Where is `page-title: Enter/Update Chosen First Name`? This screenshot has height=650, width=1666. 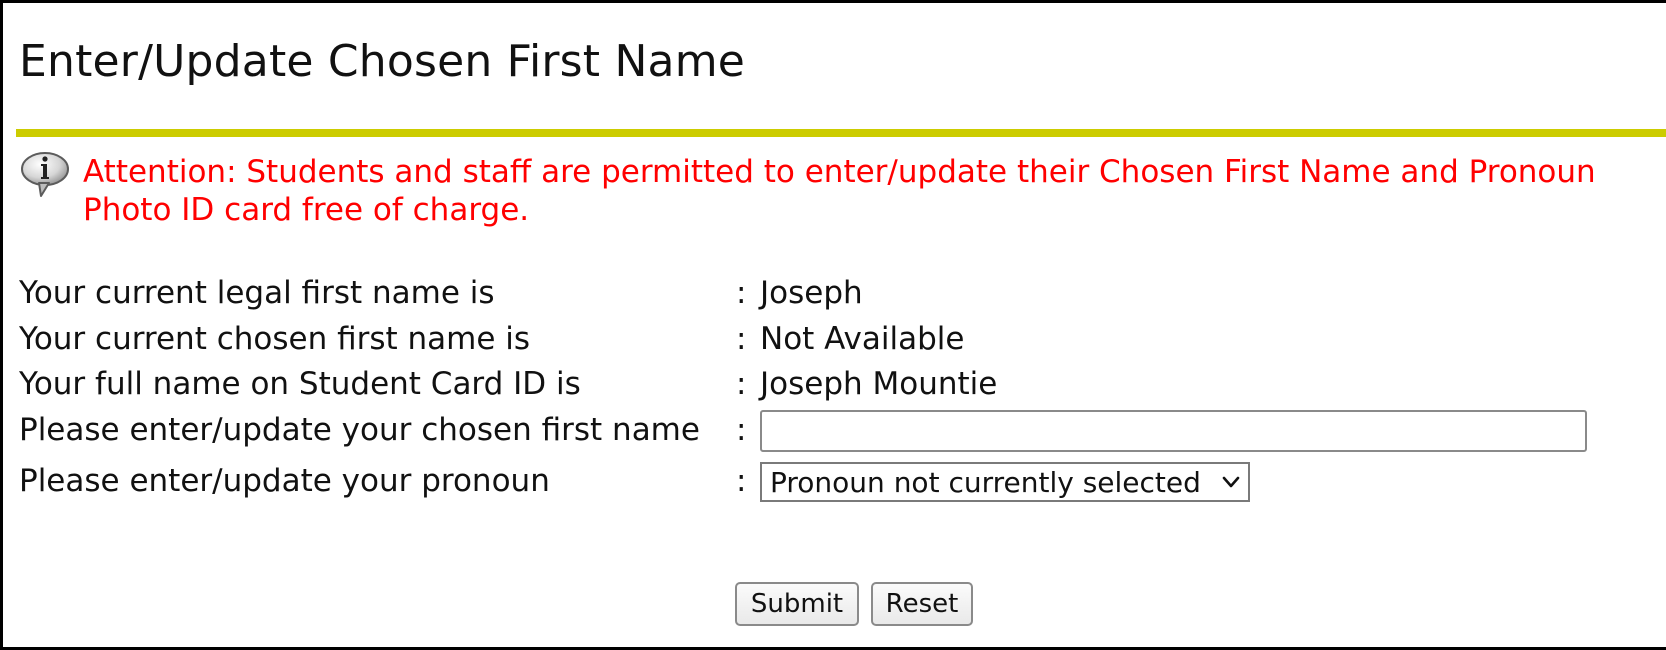 page-title: Enter/Update Chosen First Name is located at coordinates (382, 61).